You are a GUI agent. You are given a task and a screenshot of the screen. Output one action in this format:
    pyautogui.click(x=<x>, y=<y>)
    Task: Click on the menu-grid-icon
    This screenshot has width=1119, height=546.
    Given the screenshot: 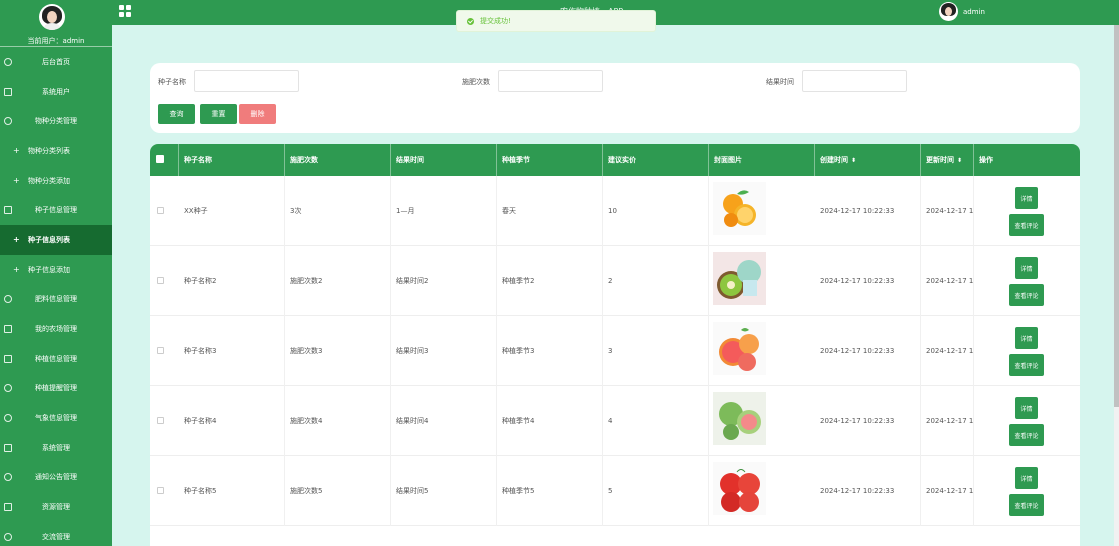 What is the action you would take?
    pyautogui.click(x=125, y=11)
    